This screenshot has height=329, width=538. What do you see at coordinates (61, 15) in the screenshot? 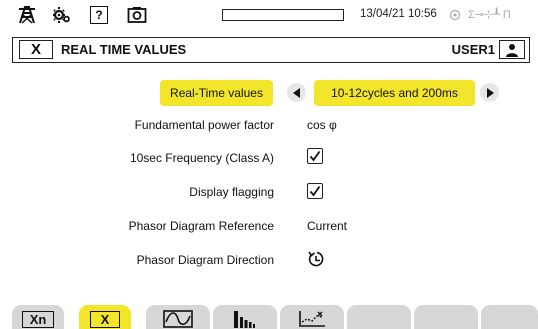
I see `settings-icon` at bounding box center [61, 15].